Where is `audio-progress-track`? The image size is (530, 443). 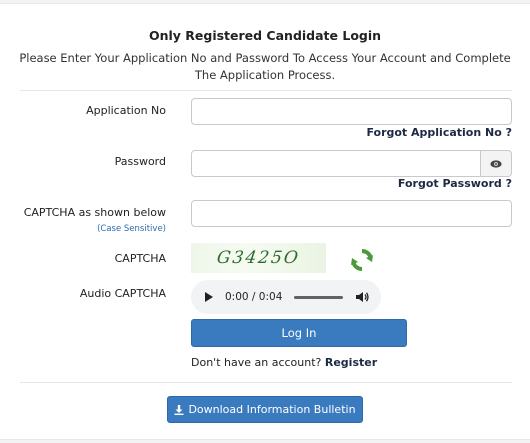
audio-progress-track is located at coordinates (318, 297).